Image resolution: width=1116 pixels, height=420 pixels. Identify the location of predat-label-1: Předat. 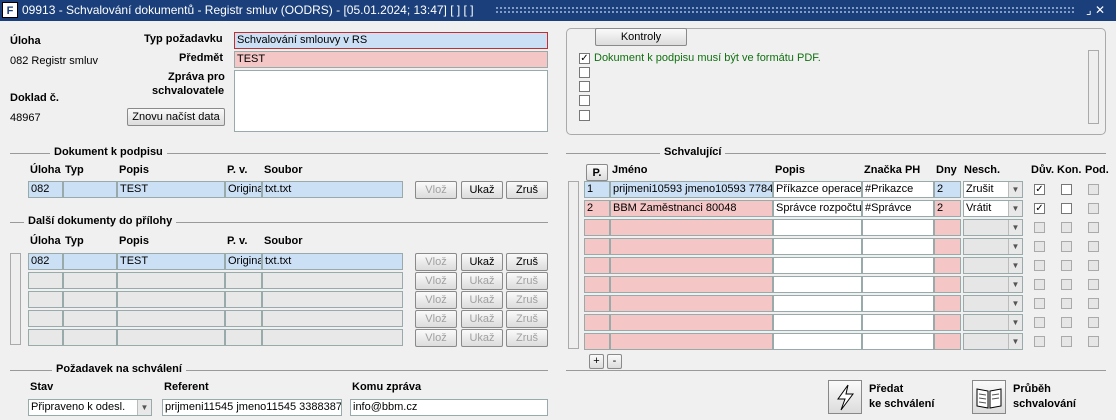
(886, 389).